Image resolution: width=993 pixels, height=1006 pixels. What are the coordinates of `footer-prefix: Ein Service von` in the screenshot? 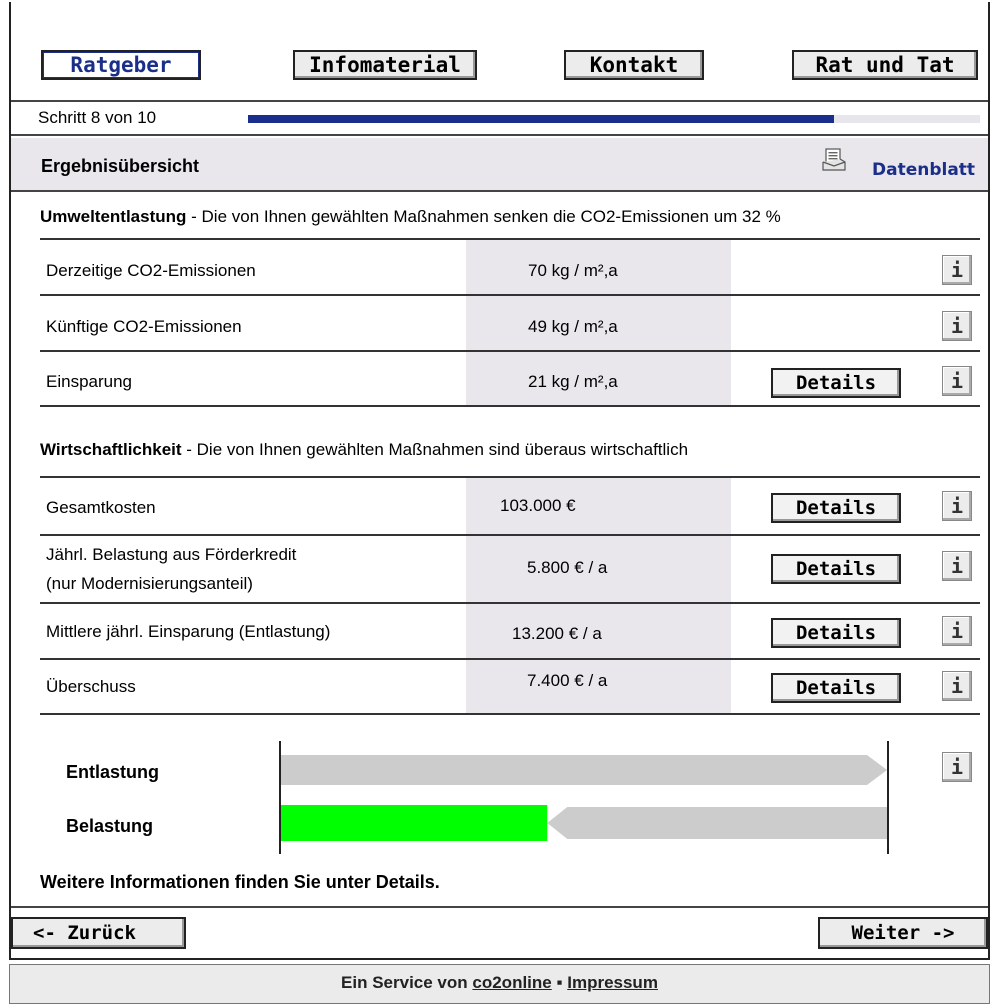 It's located at (407, 982).